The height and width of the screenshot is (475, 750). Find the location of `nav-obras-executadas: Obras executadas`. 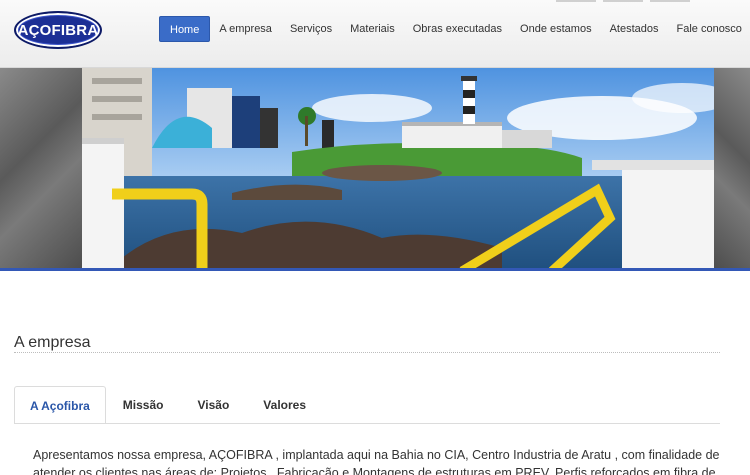

nav-obras-executadas: Obras executadas is located at coordinates (457, 29).